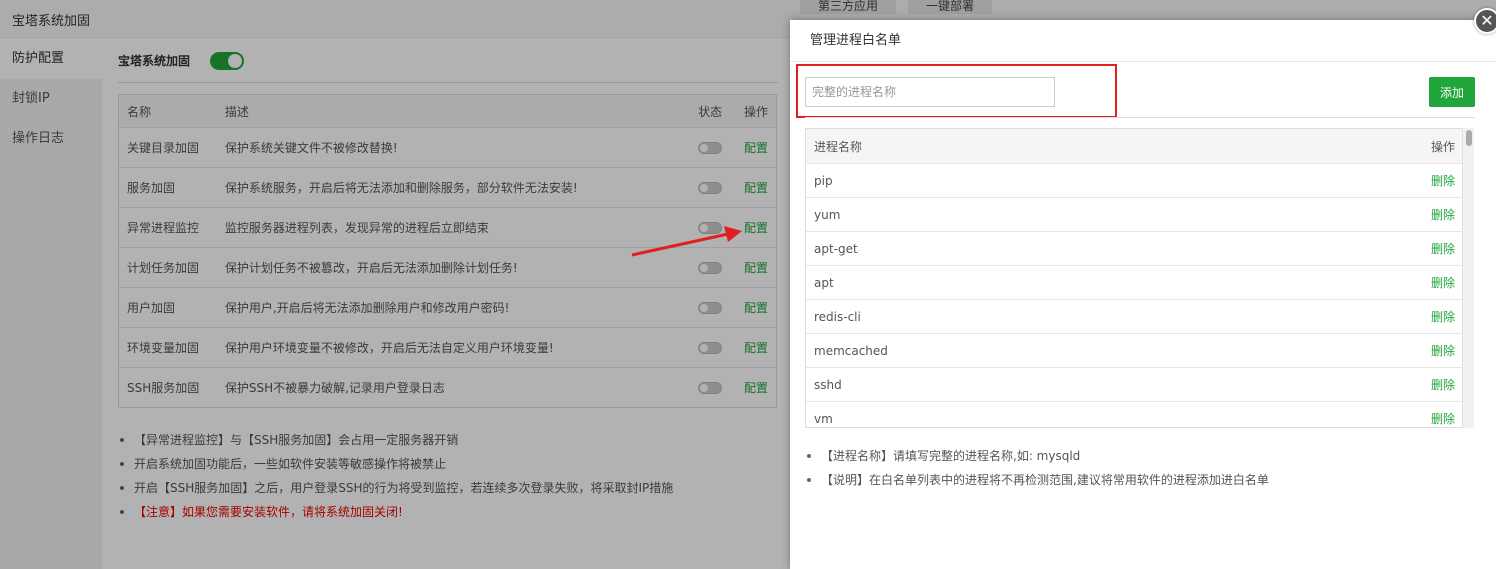 This screenshot has width=1496, height=569. What do you see at coordinates (828, 384) in the screenshot?
I see `process-name: sshd` at bounding box center [828, 384].